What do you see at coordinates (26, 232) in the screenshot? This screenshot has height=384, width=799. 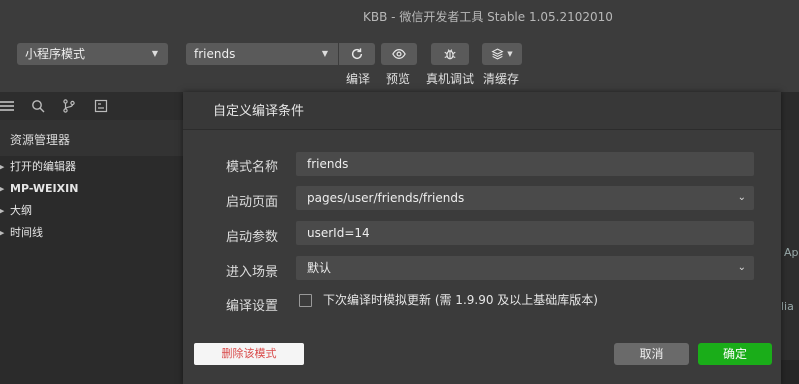 I see `tree-item-label: 时间线` at bounding box center [26, 232].